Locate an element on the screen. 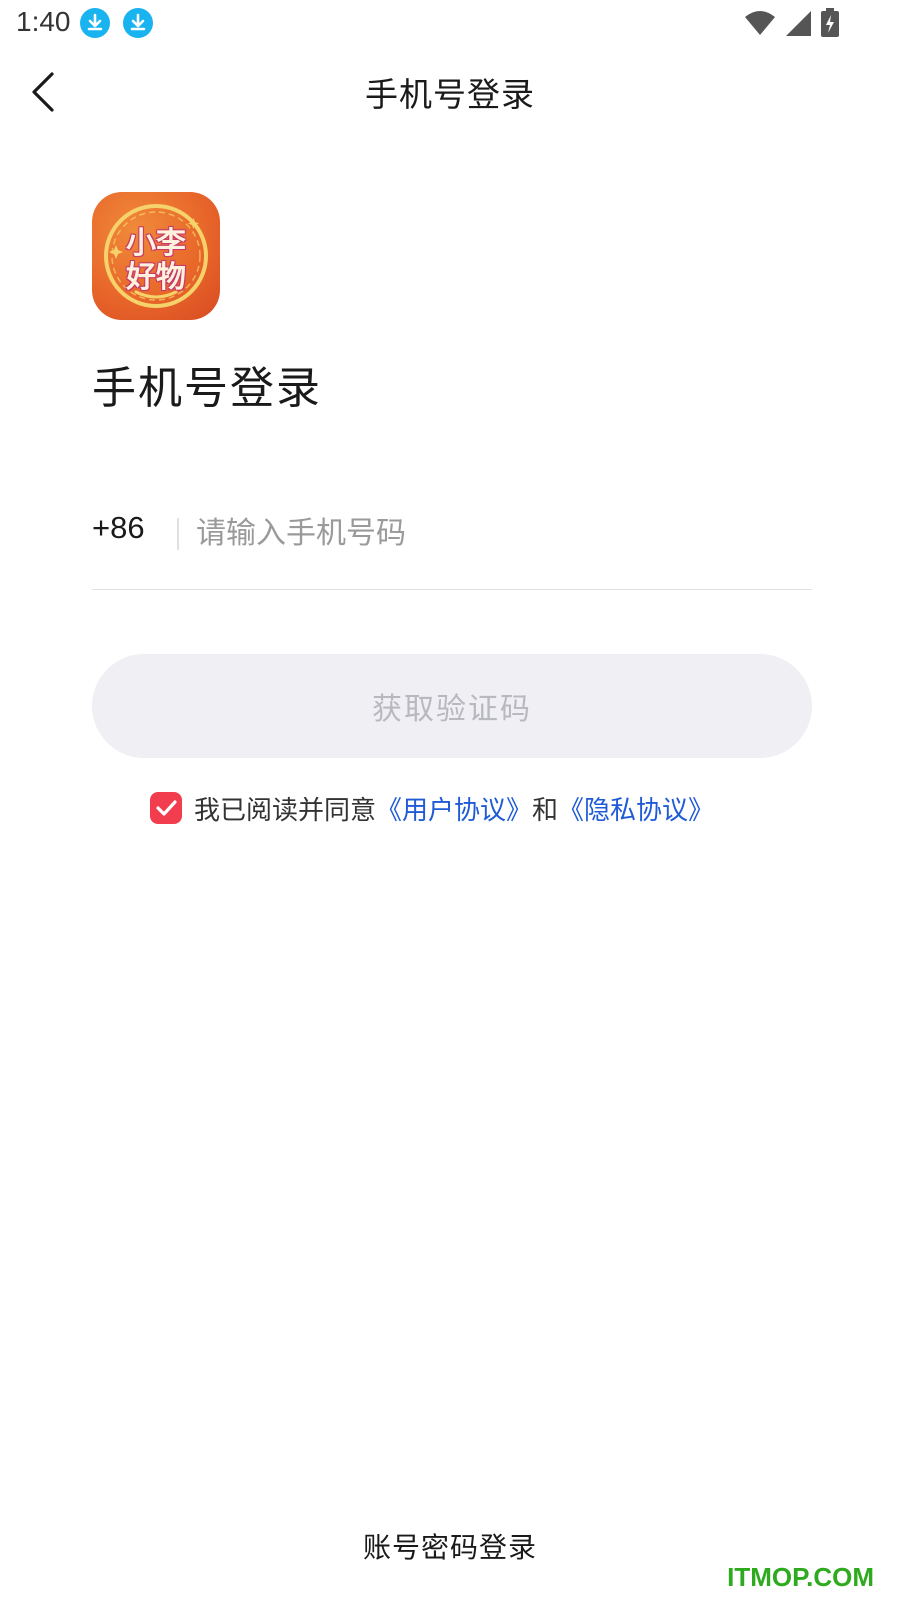  phone-input-row: +86 is located at coordinates (452, 545).